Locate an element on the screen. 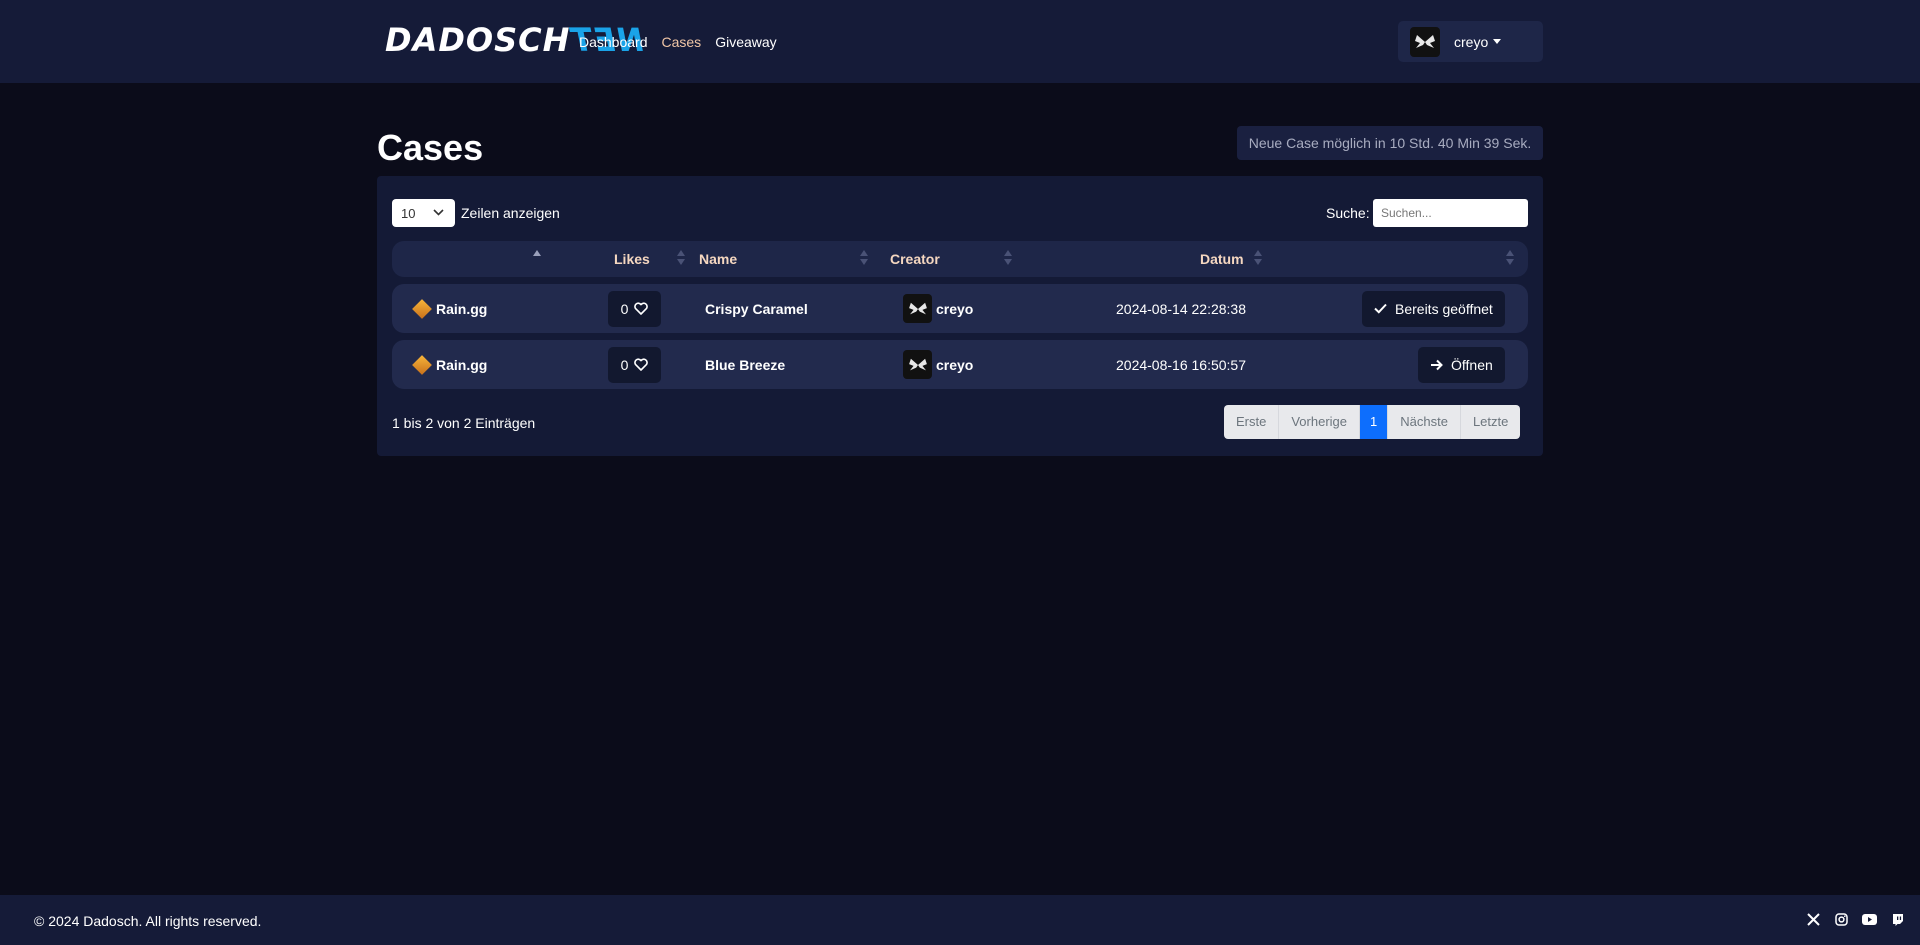 The width and height of the screenshot is (1920, 945). brand-logo-text: DADOSCH is located at coordinates (478, 40).